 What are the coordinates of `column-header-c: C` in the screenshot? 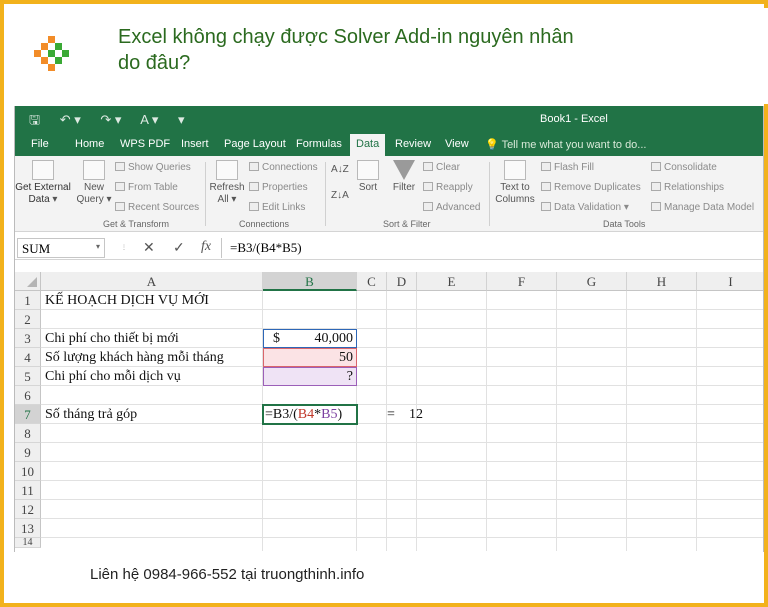 It's located at (372, 281).